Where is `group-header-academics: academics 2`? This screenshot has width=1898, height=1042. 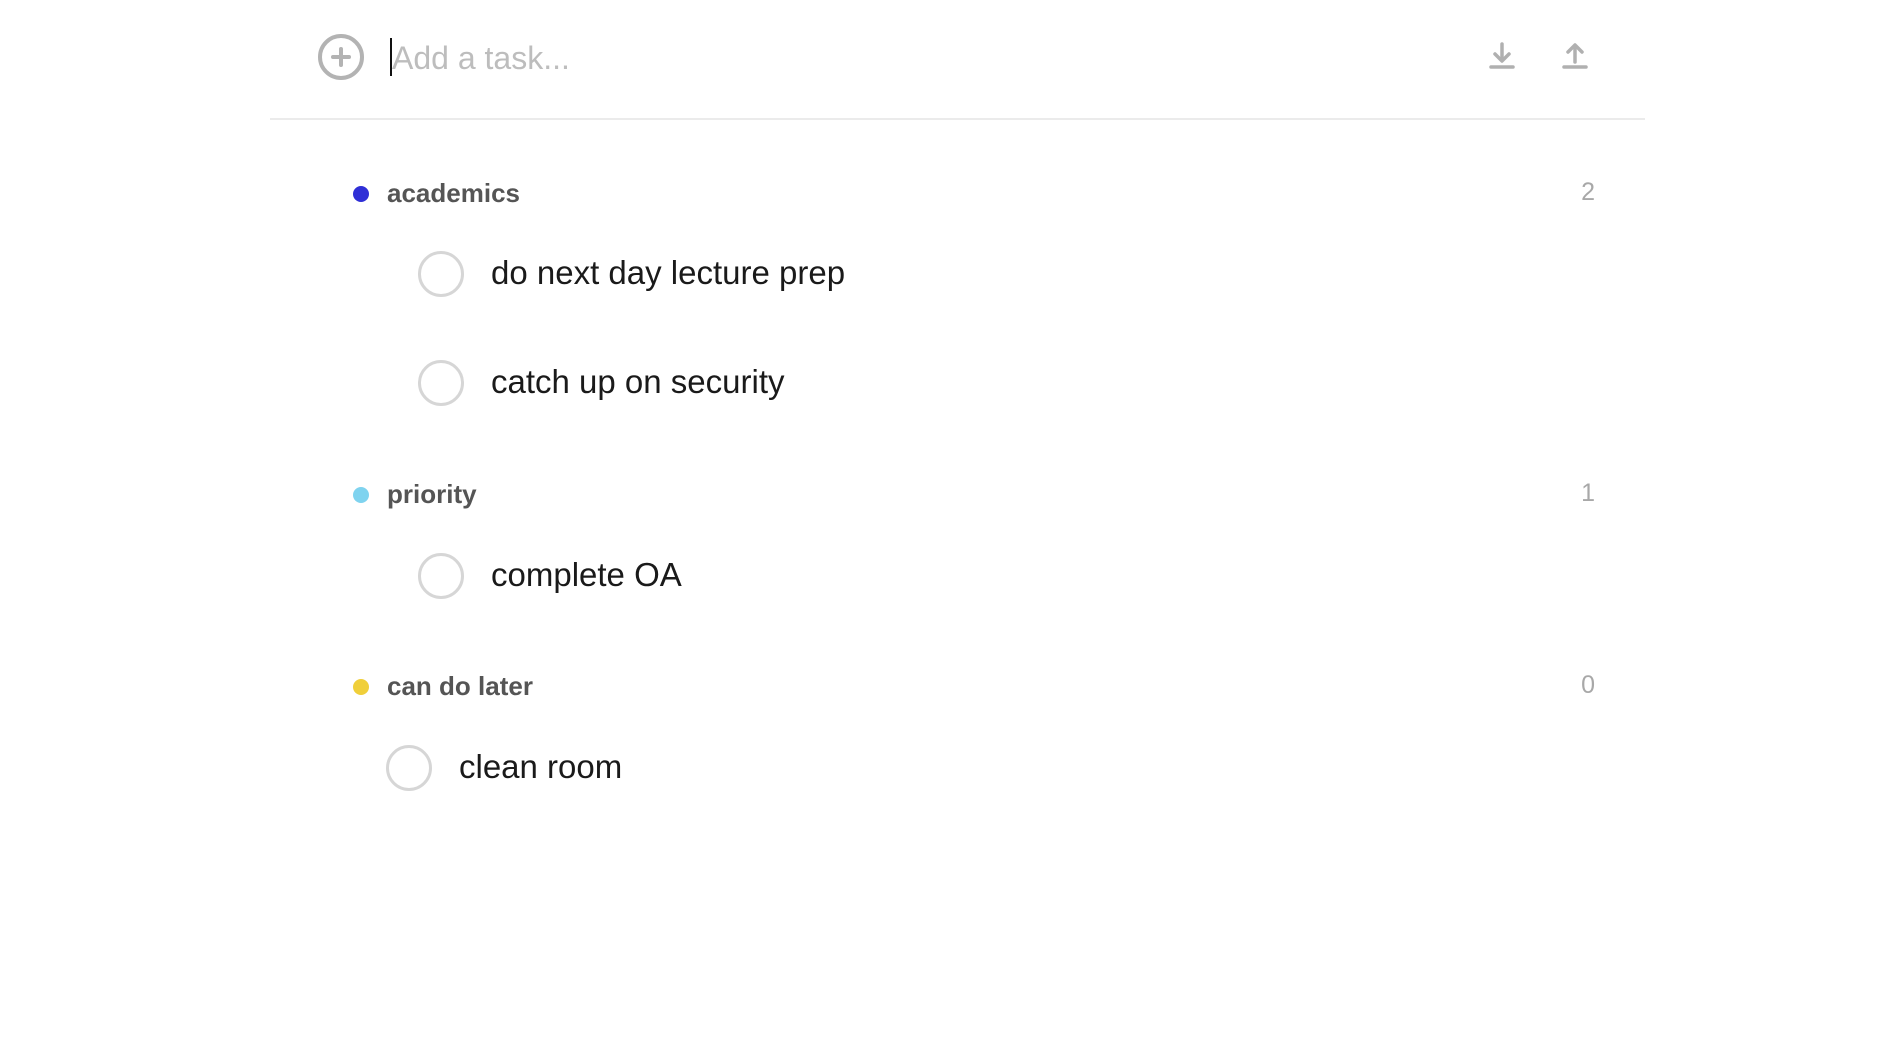
group-header-academics: academics 2 is located at coordinates (974, 193).